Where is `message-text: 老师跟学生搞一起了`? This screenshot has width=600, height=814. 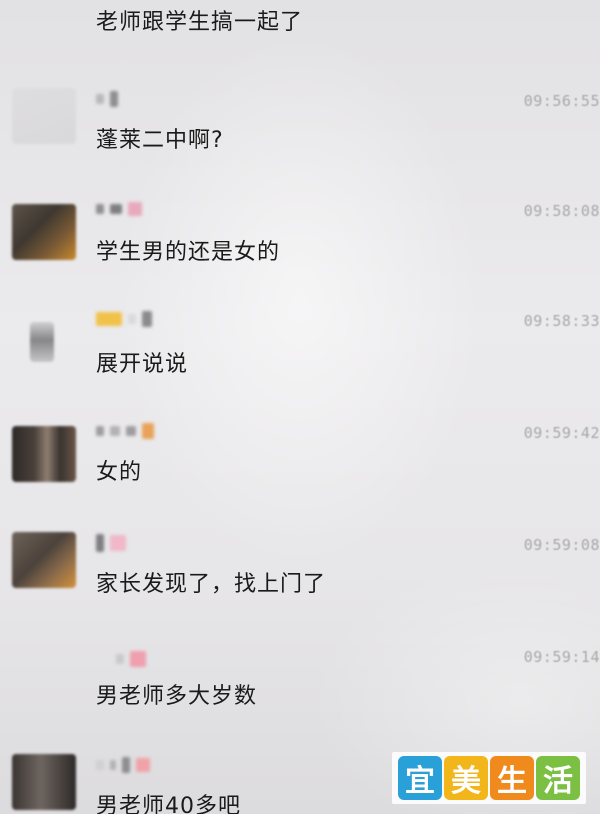
message-text: 老师跟学生搞一起了 is located at coordinates (200, 22).